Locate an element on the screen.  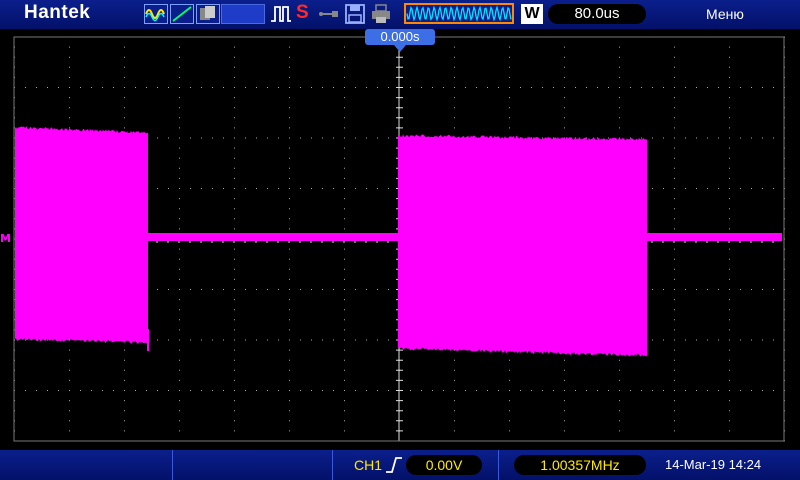
usb-icon is located at coordinates (329, 14).